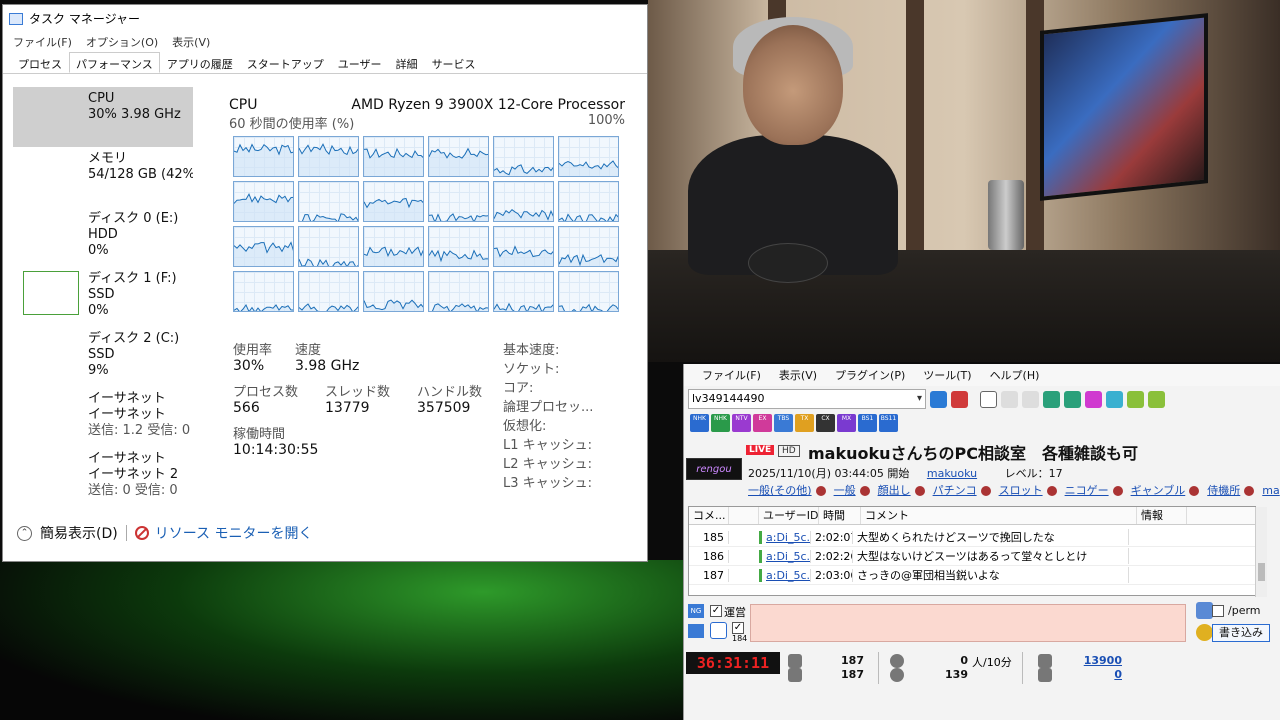 This screenshot has height=720, width=1280. What do you see at coordinates (588, 217) in the screenshot?
I see `core-usage-line` at bounding box center [588, 217].